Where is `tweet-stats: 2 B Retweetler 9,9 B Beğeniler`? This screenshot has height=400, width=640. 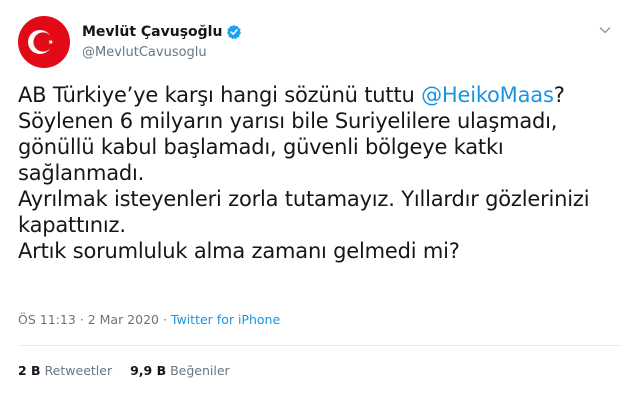
tweet-stats: 2 B Retweetler 9,9 B Beğeniler is located at coordinates (131, 370).